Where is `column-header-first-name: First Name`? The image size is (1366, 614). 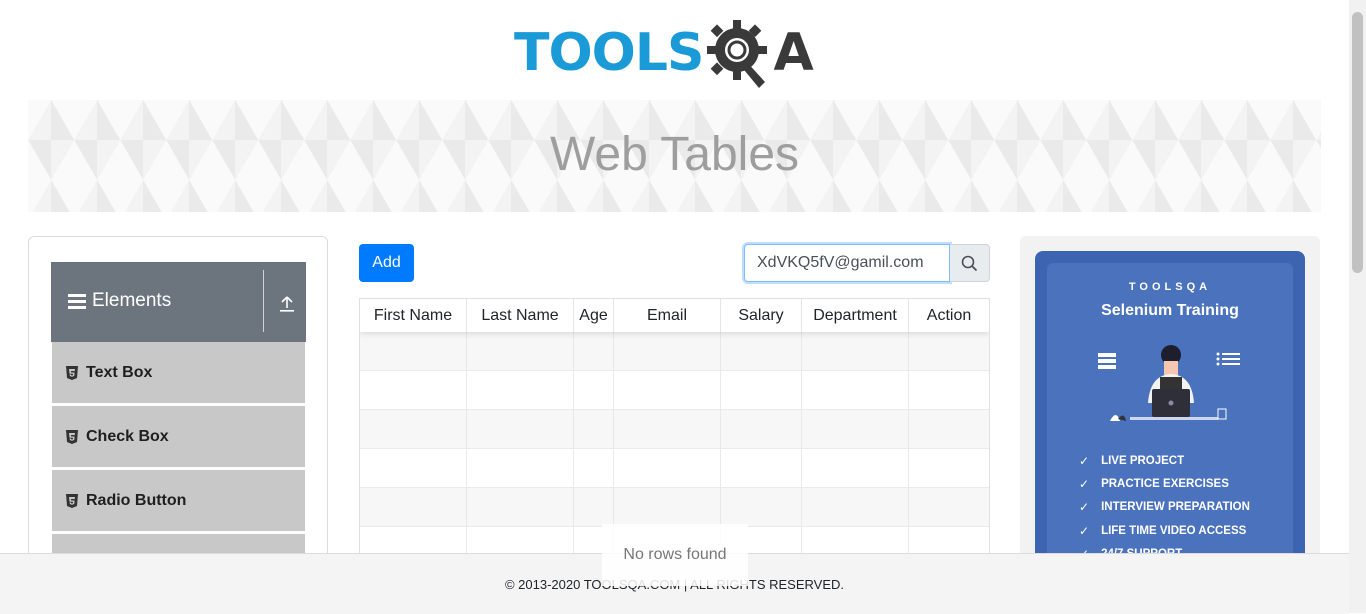 column-header-first-name: First Name is located at coordinates (413, 315).